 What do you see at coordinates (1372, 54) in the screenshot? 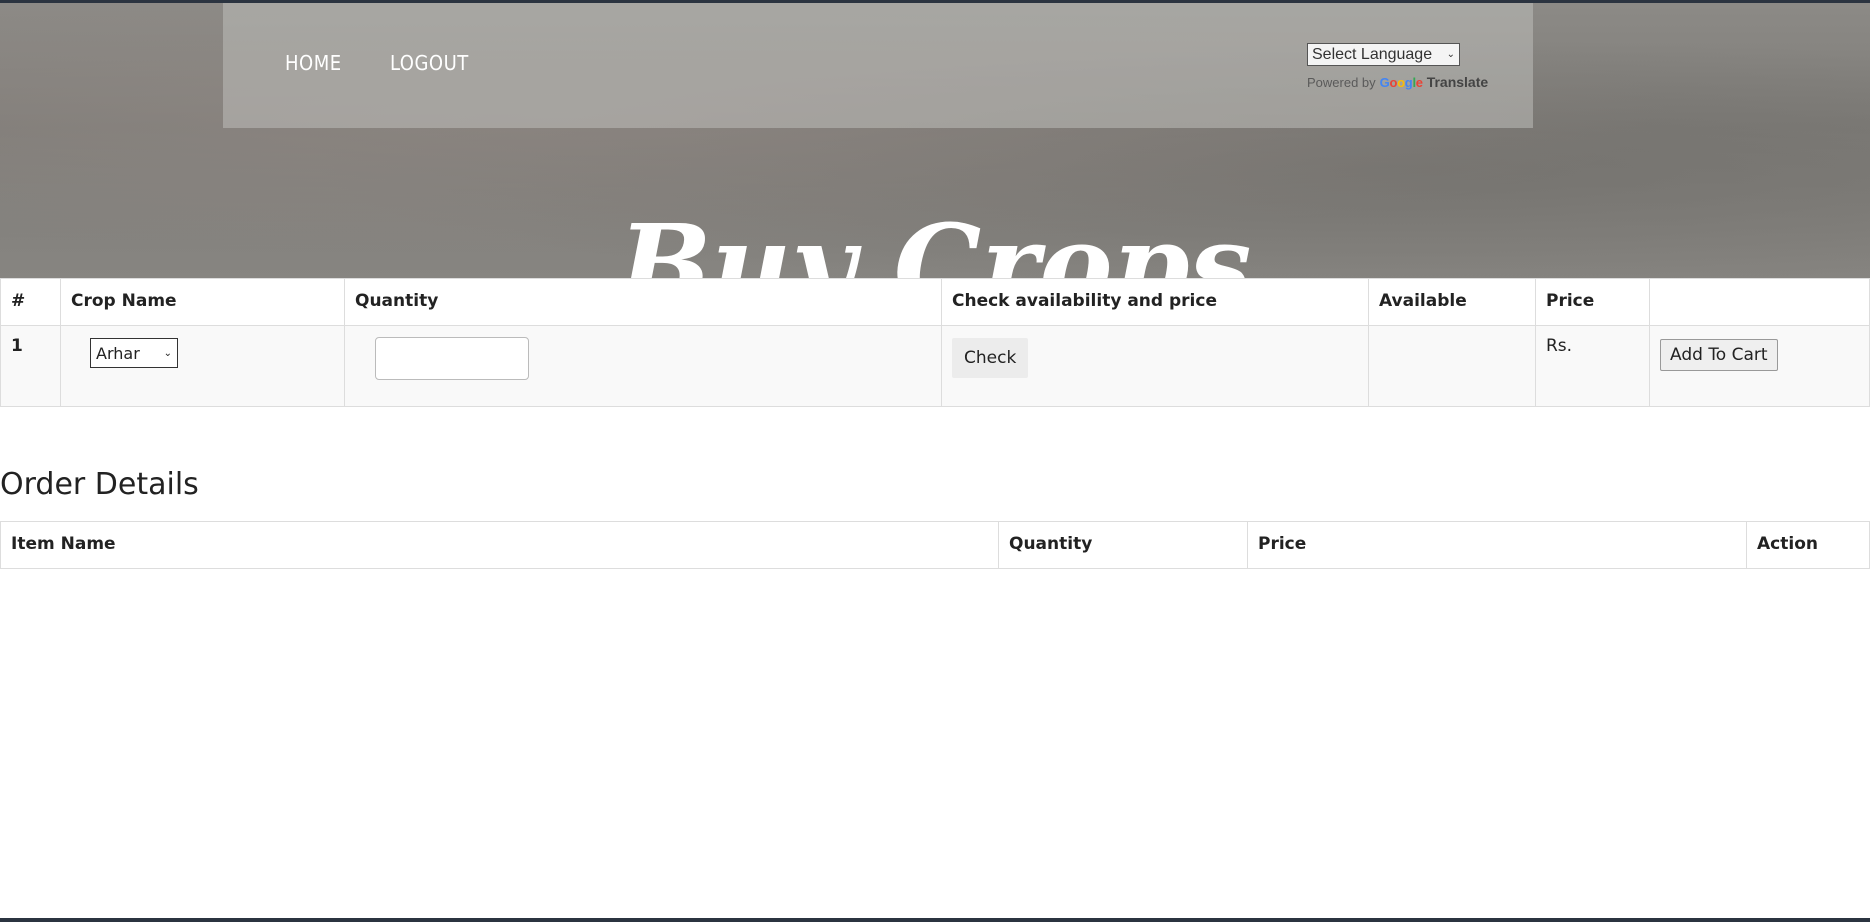
I see `language-select-label: Select Language` at bounding box center [1372, 54].